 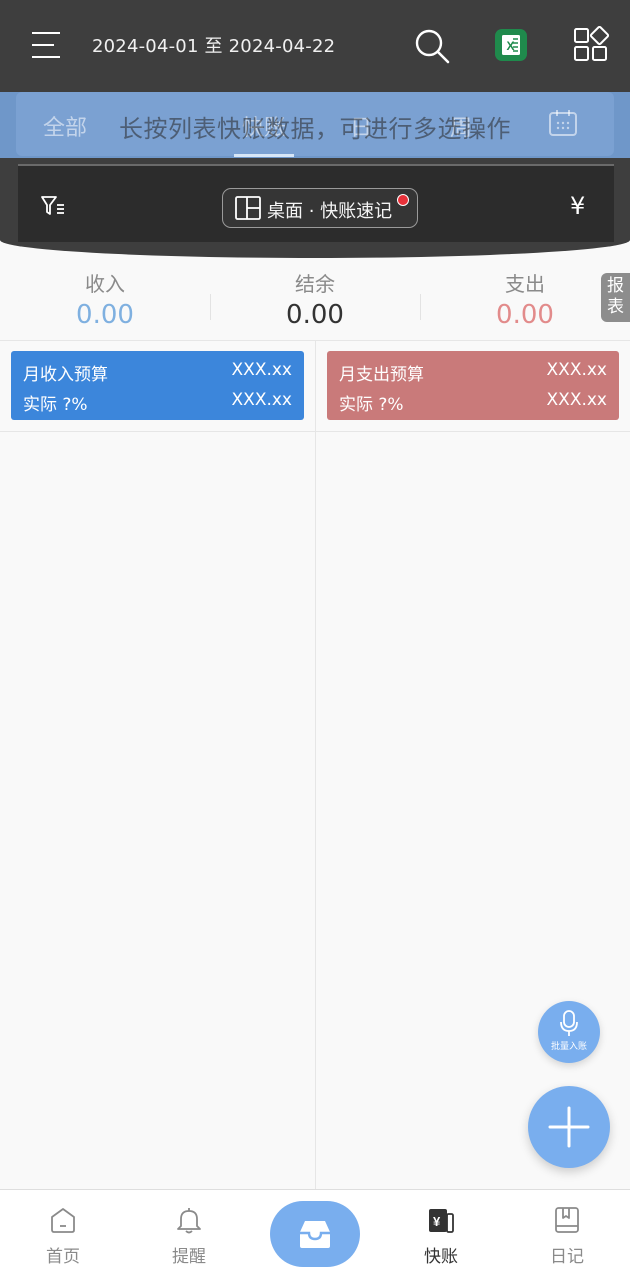 I want to click on toast-message: 长按列表快账数据，可进行多选操作, so click(x=315, y=129).